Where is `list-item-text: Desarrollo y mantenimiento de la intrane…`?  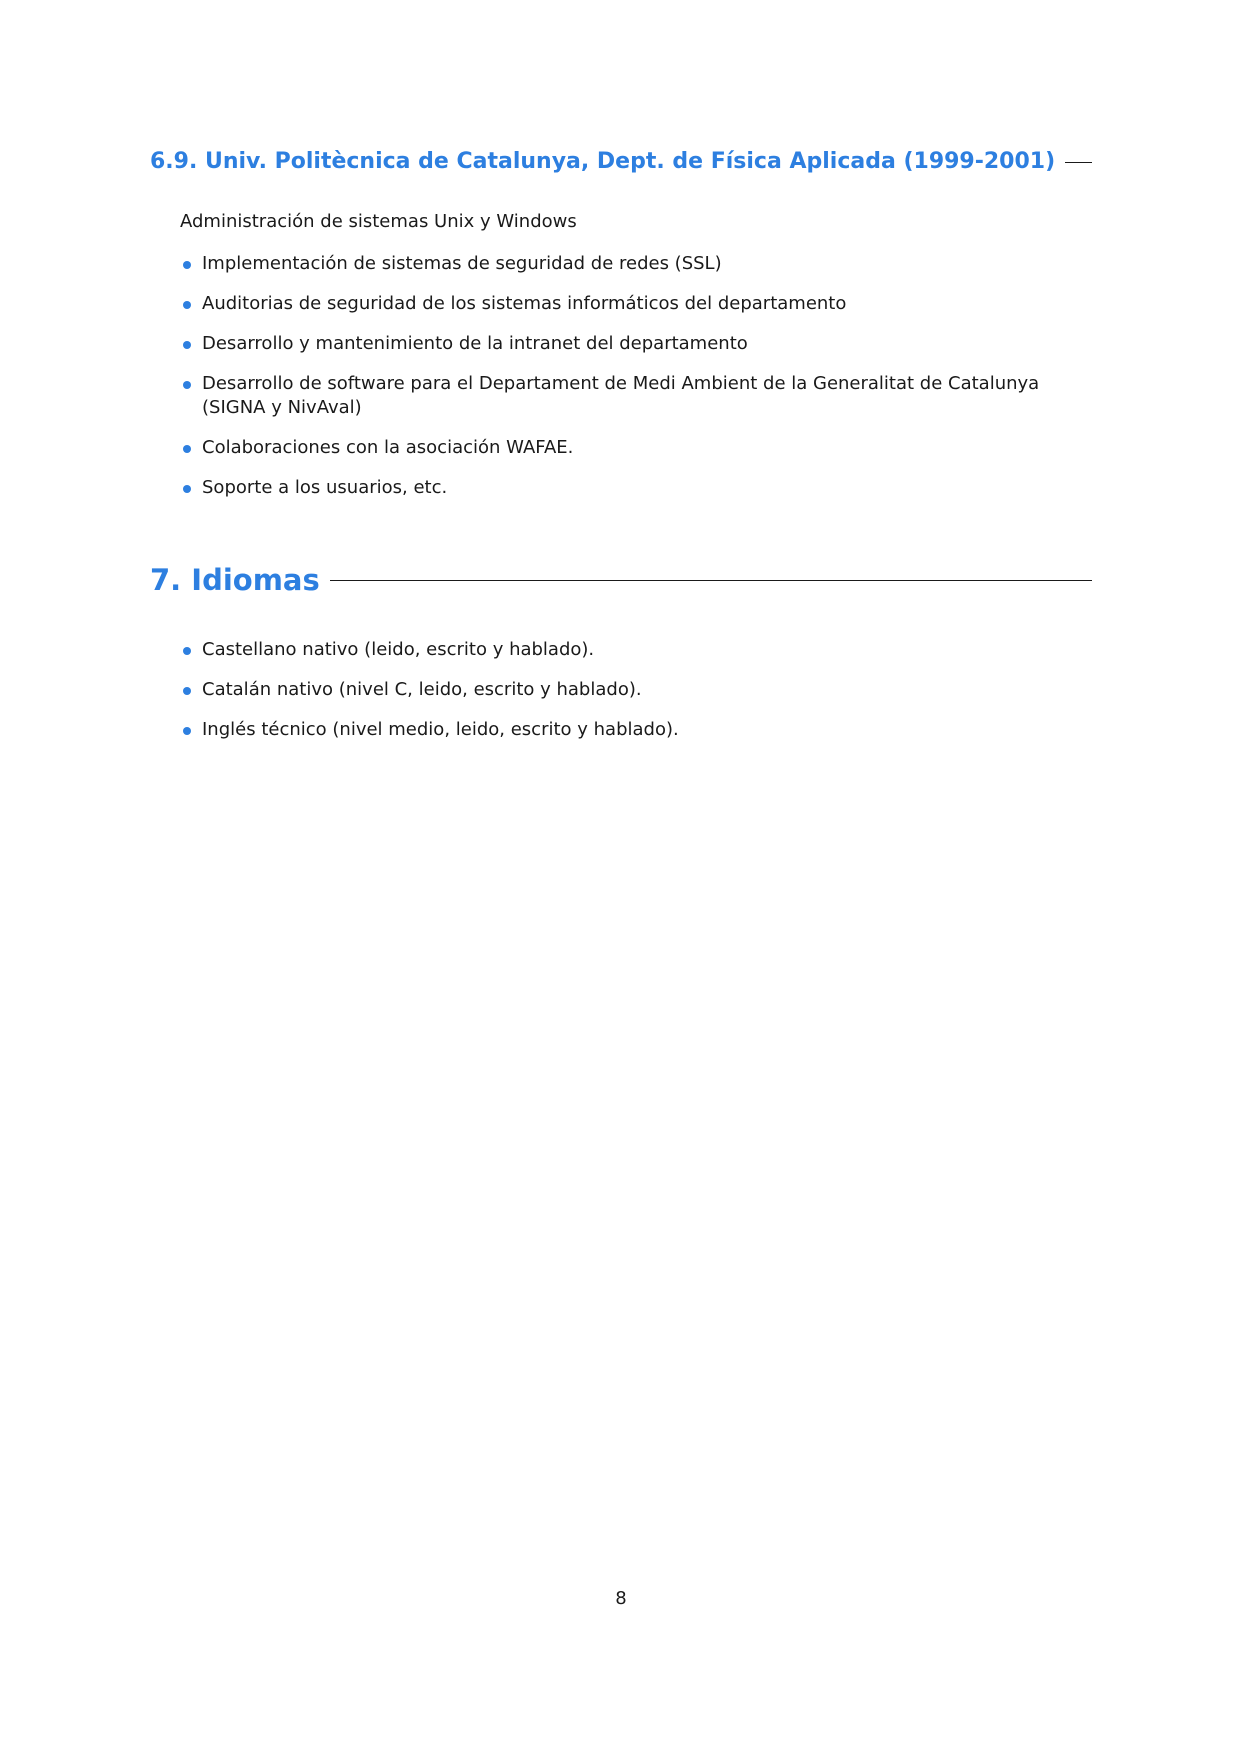 list-item-text: Desarrollo y mantenimiento de la intrane… is located at coordinates (475, 343).